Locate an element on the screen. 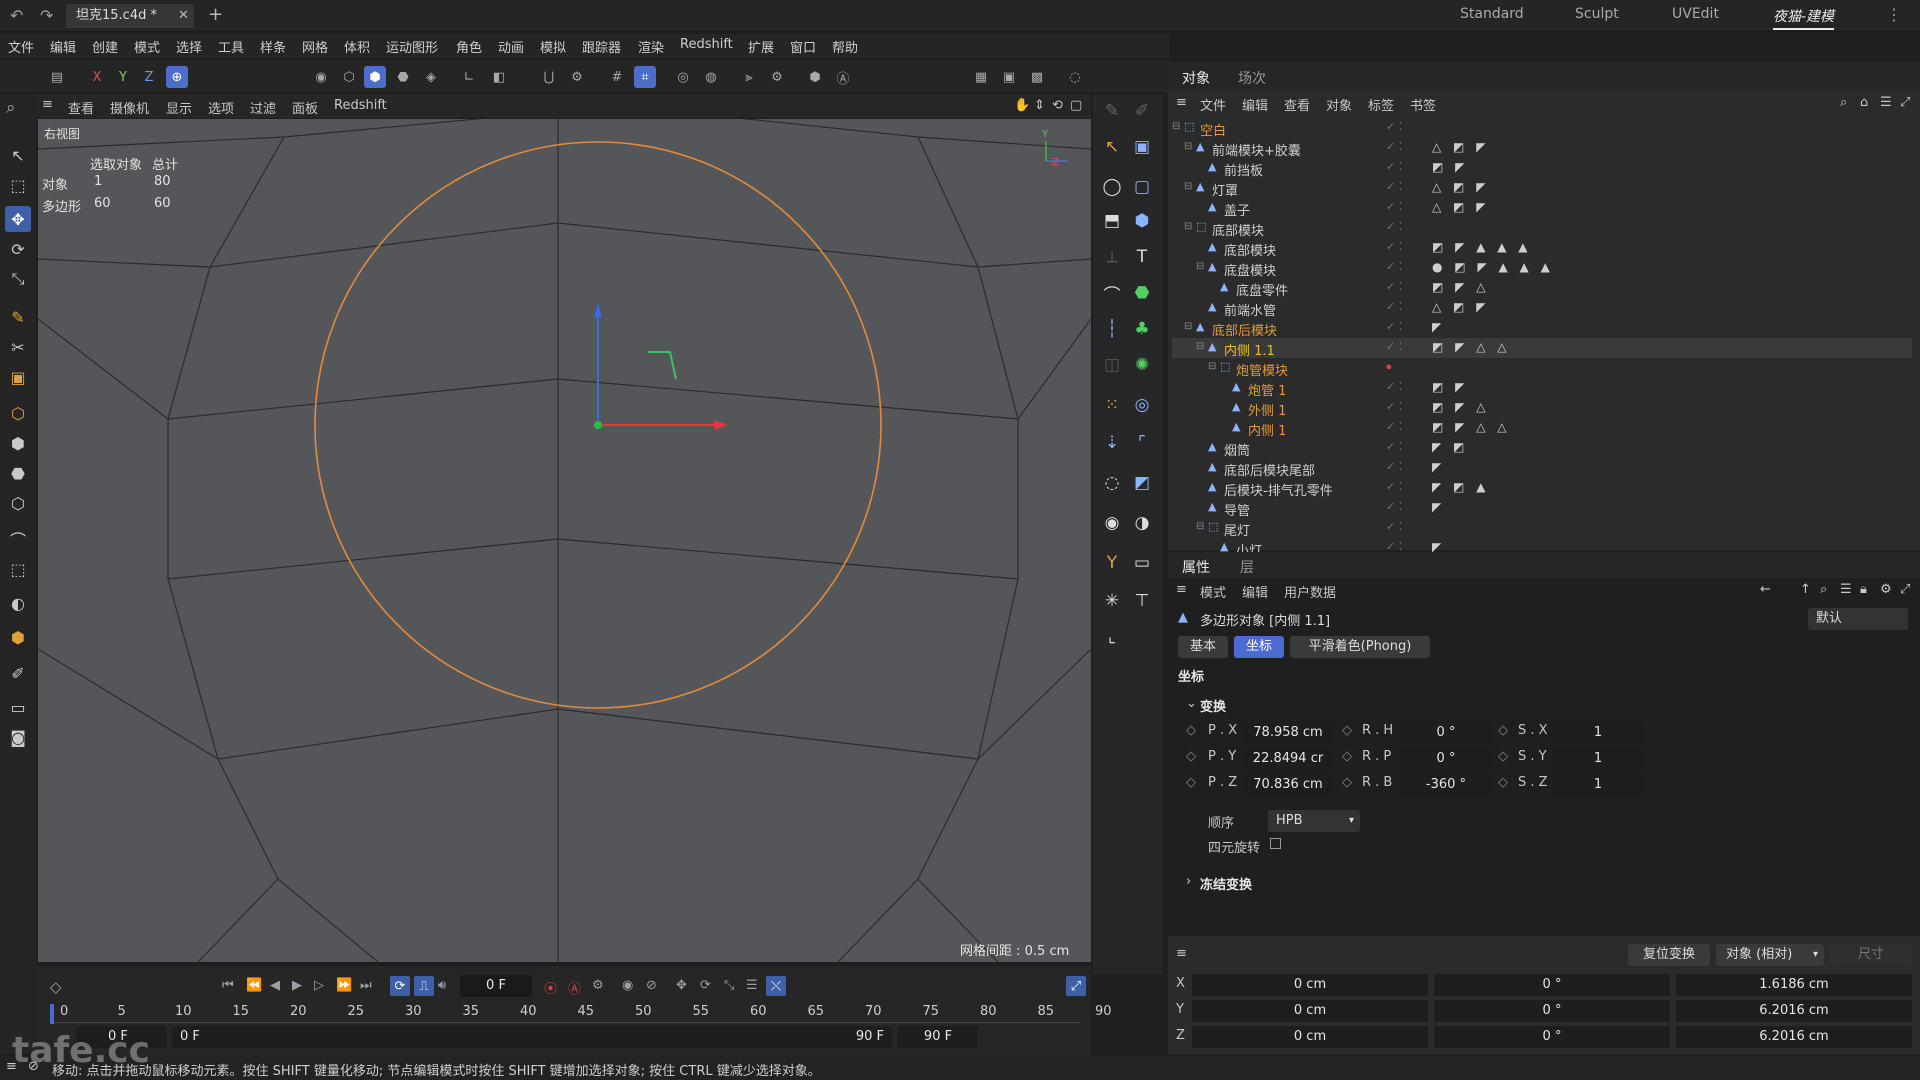 Image resolution: width=1920 pixels, height=1080 pixels. search-icon: ⌕ is located at coordinates (11, 108).